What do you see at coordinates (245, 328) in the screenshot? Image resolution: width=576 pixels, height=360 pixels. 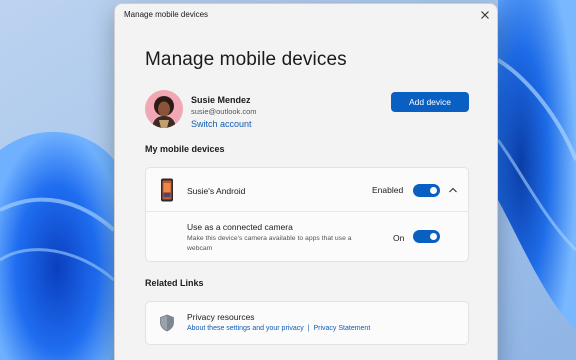 I see `about-settings-privacy-link: About these settings and your privacy` at bounding box center [245, 328].